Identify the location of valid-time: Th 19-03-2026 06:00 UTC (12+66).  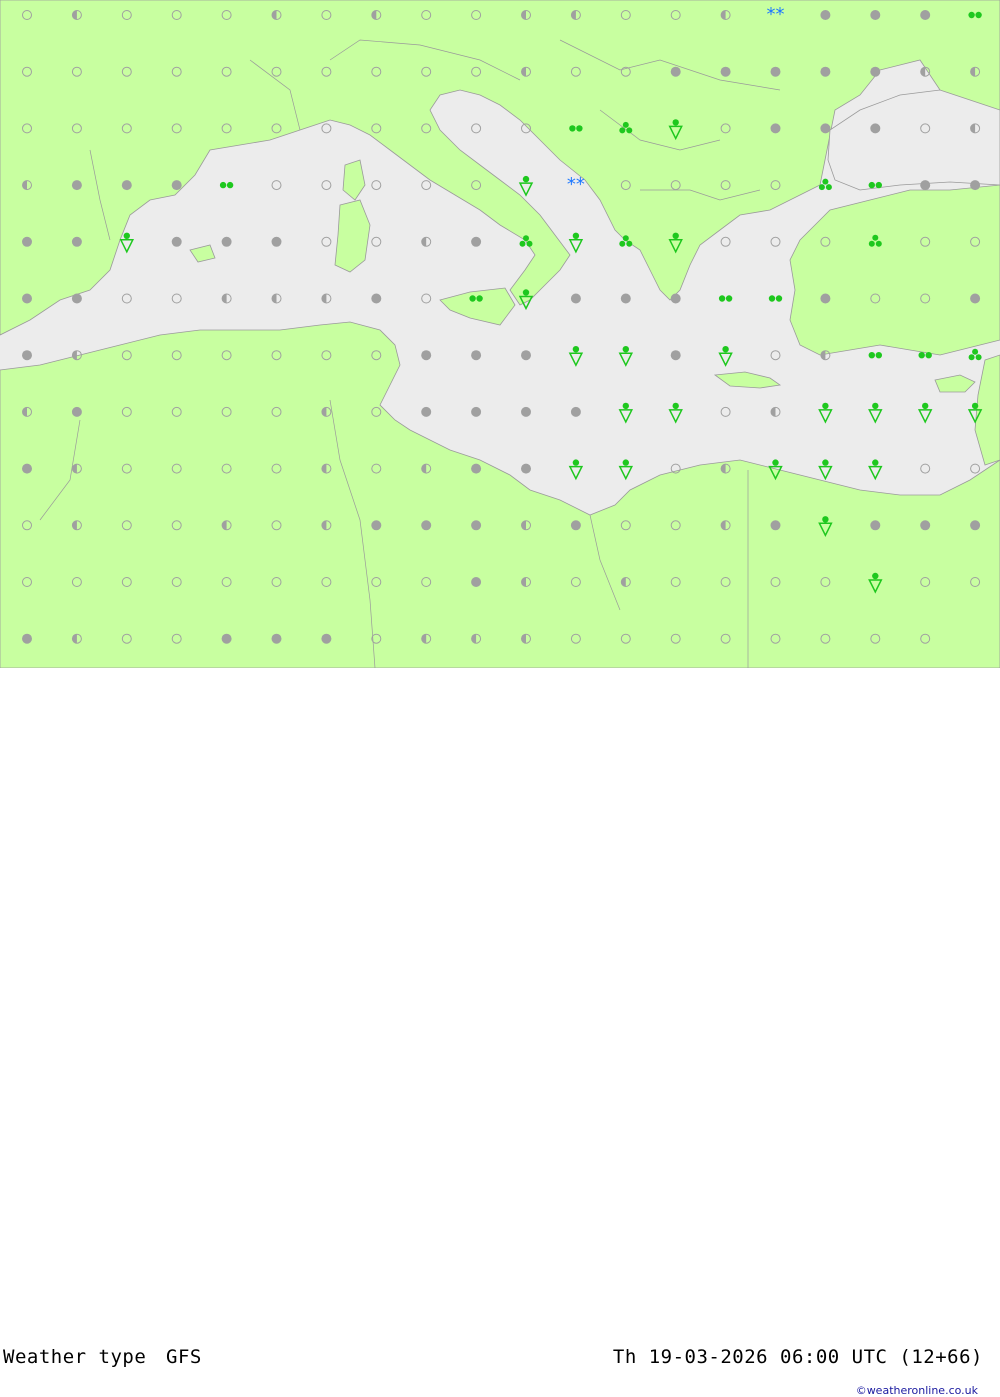
(797, 1357).